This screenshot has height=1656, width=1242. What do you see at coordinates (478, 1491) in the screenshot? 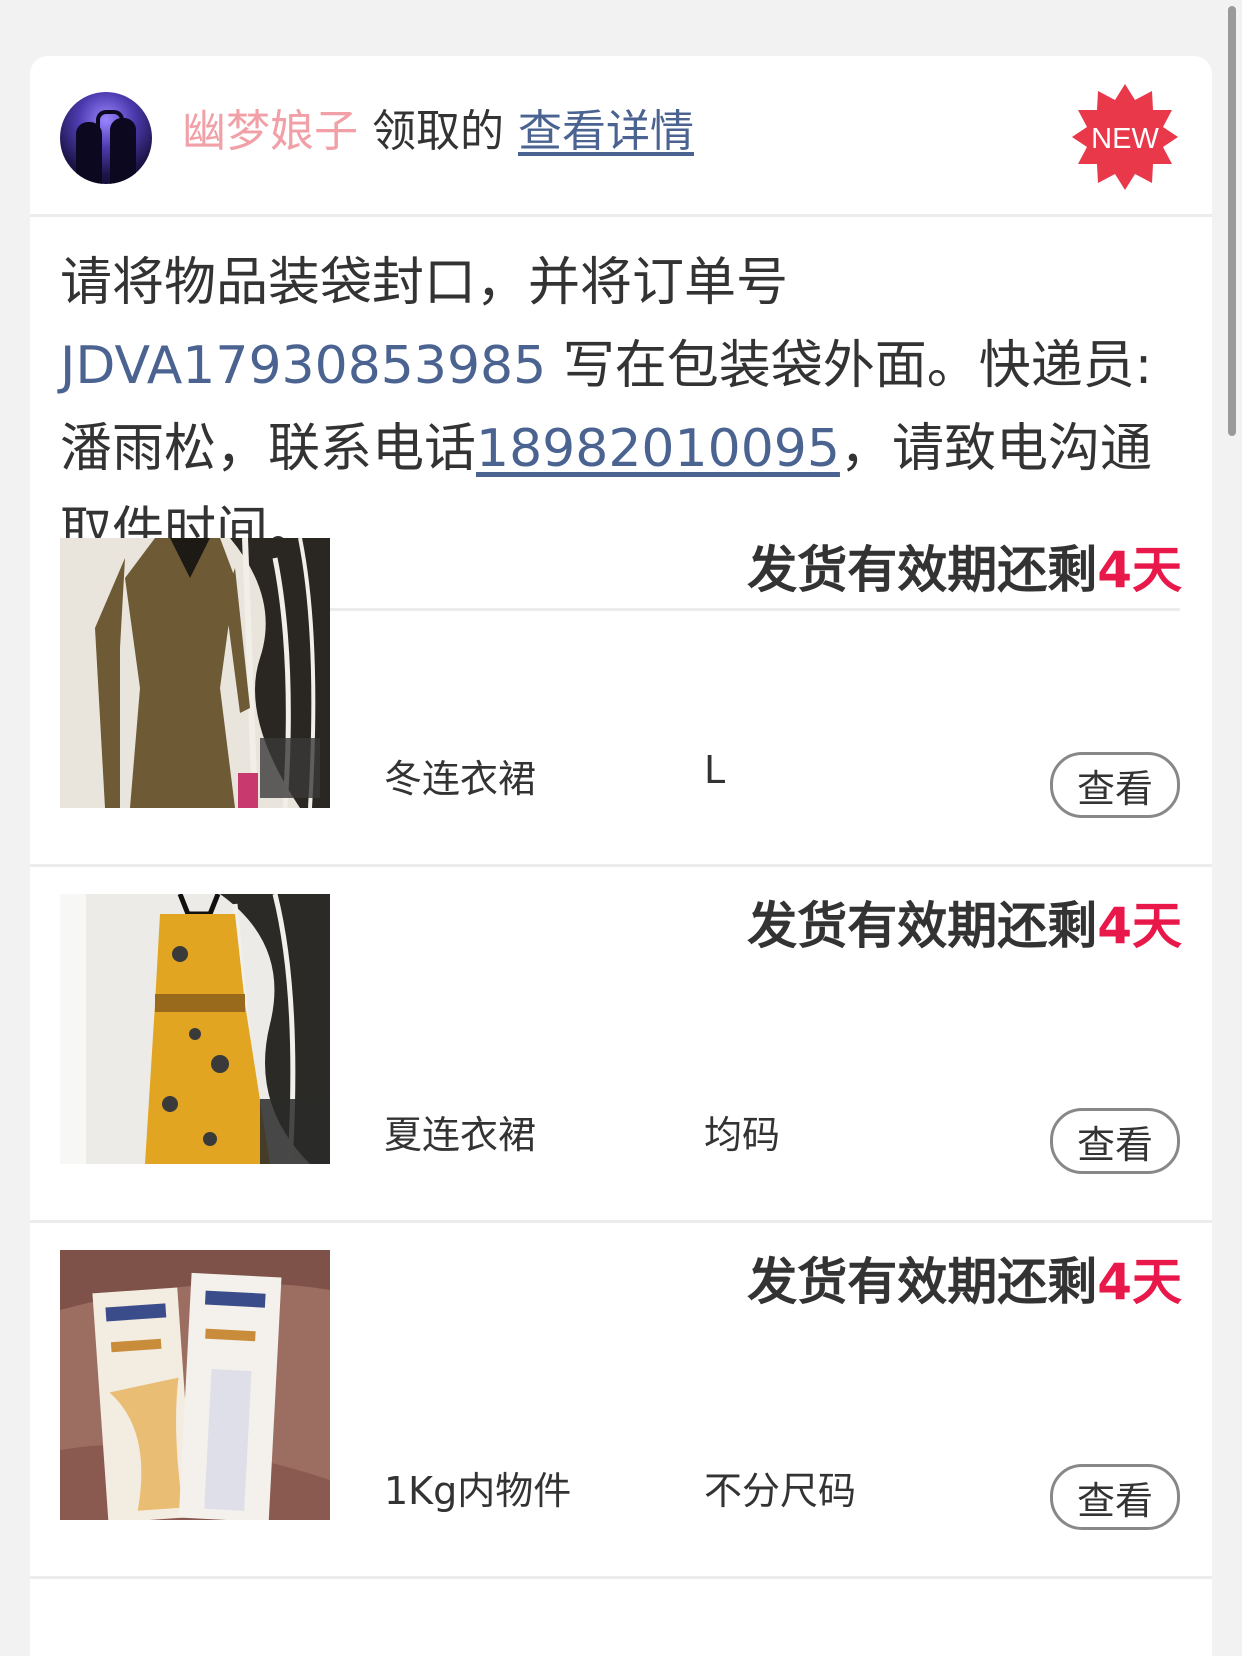
I see `item-name: 1Kg内物件` at bounding box center [478, 1491].